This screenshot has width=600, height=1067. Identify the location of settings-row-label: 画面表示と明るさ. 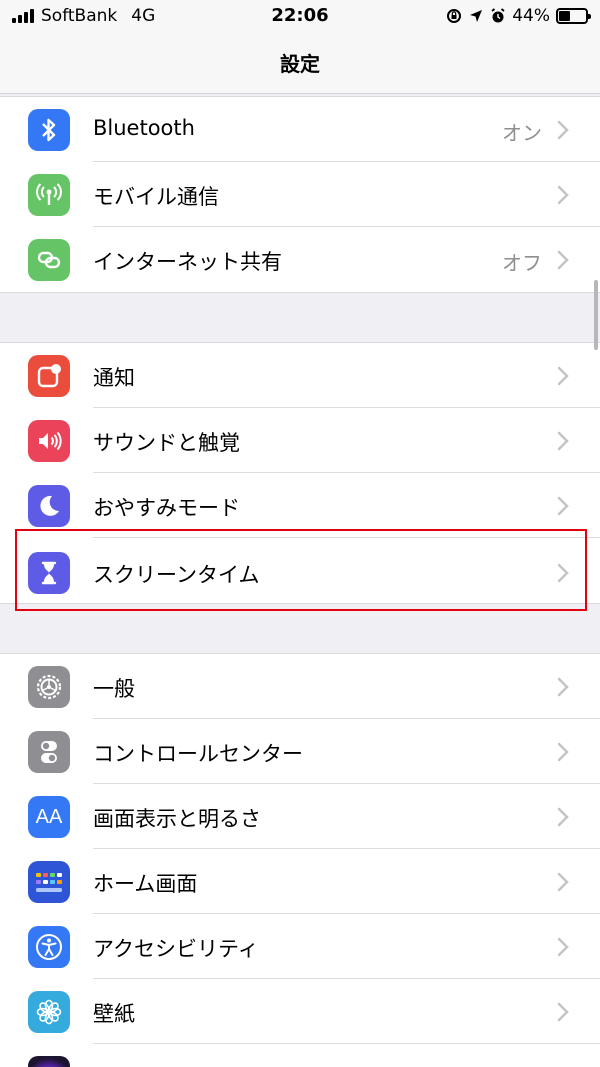
(177, 819).